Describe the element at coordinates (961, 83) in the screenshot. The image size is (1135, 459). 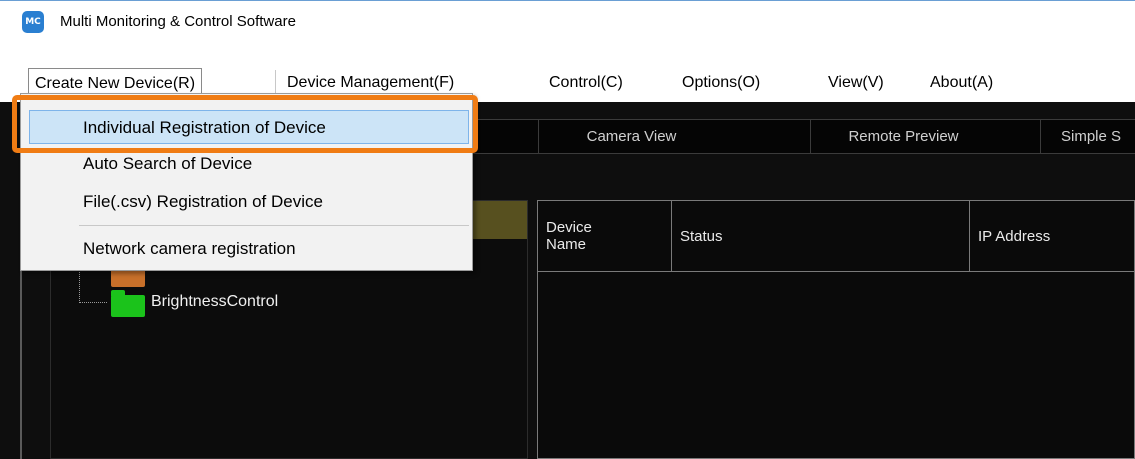
I see `menu-about: About(A)` at that location.